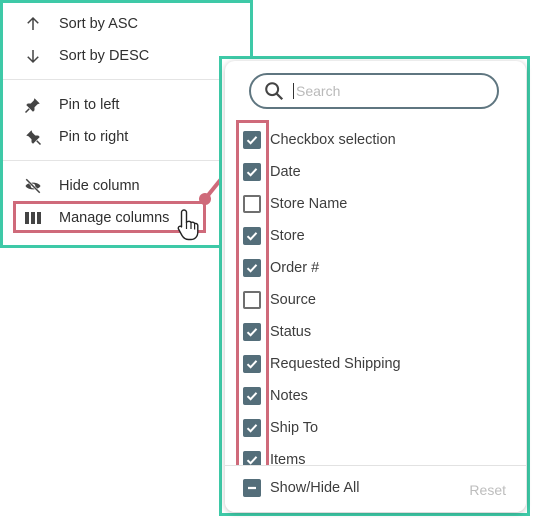 This screenshot has width=533, height=518. What do you see at coordinates (375, 488) in the screenshot?
I see `panel-footer: Show/Hide All Reset` at bounding box center [375, 488].